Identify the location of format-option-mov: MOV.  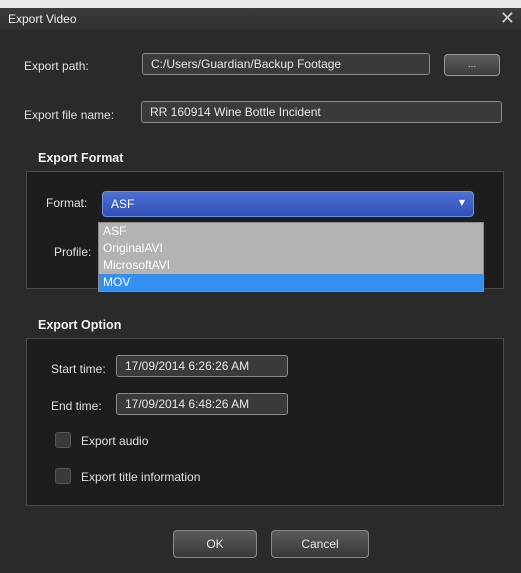
(291, 282).